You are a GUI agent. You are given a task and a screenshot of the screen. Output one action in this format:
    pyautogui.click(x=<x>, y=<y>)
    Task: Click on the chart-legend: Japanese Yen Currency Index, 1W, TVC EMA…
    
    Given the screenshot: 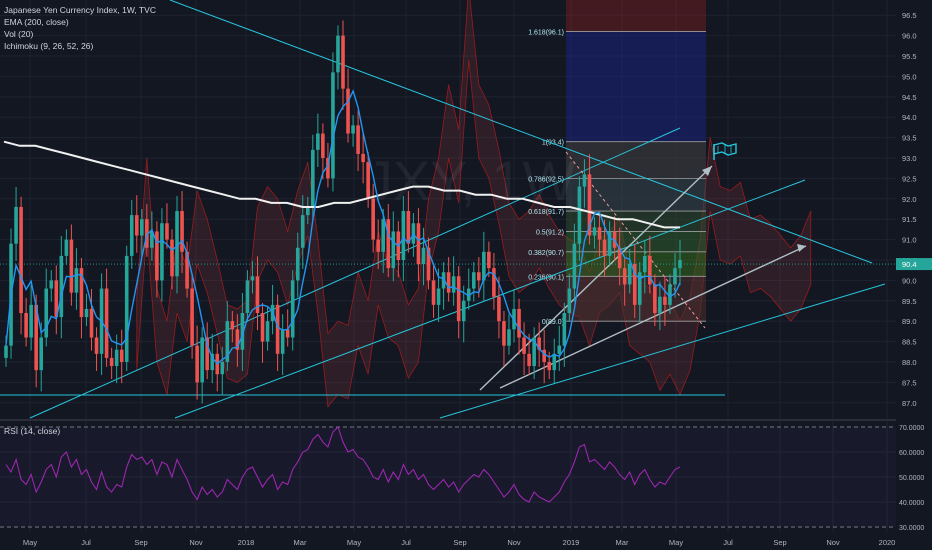 What is the action you would take?
    pyautogui.click(x=80, y=28)
    